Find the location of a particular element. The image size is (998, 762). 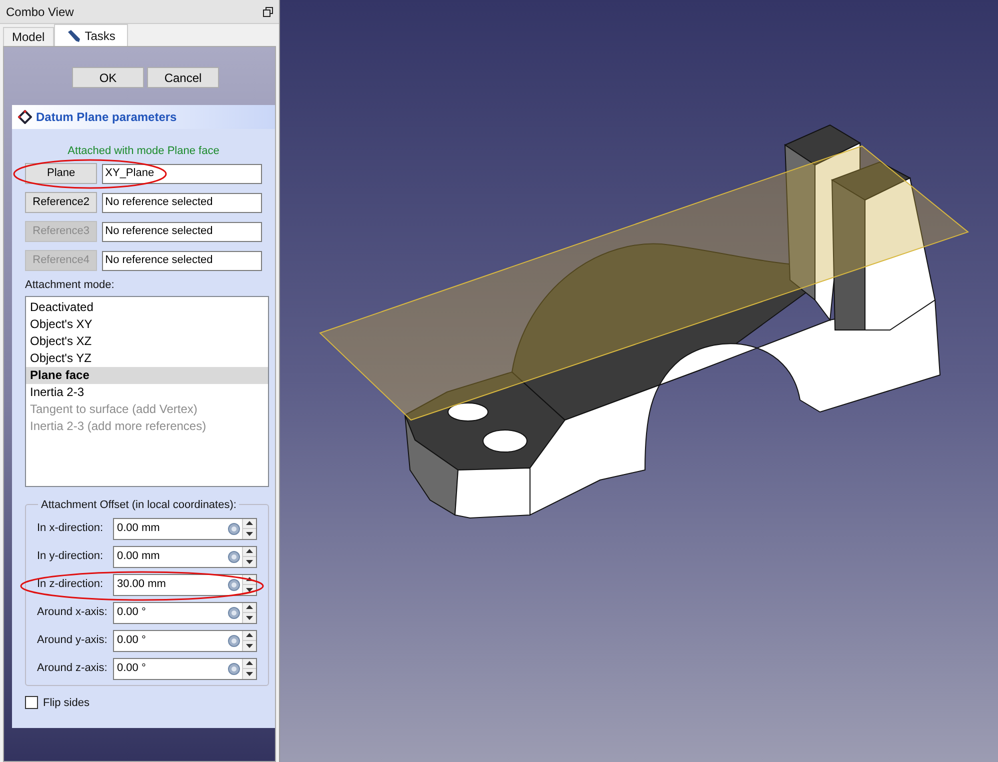

reference-field: No reference selected is located at coordinates (182, 202).